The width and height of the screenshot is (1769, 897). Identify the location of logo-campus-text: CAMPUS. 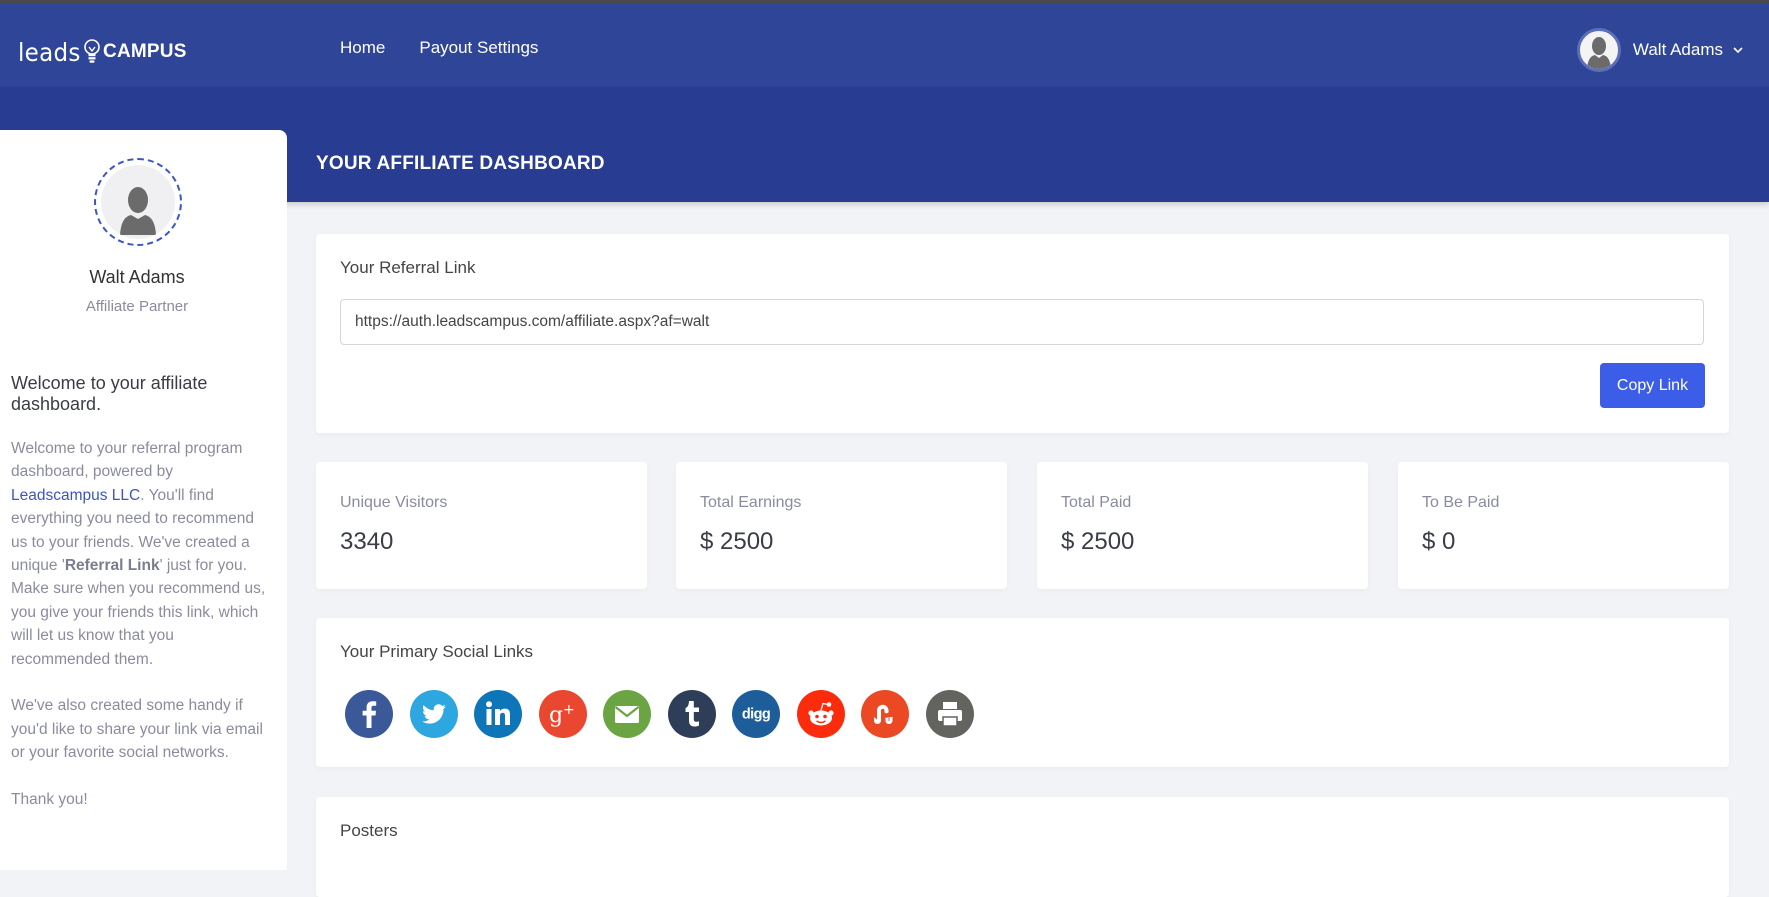
(145, 51).